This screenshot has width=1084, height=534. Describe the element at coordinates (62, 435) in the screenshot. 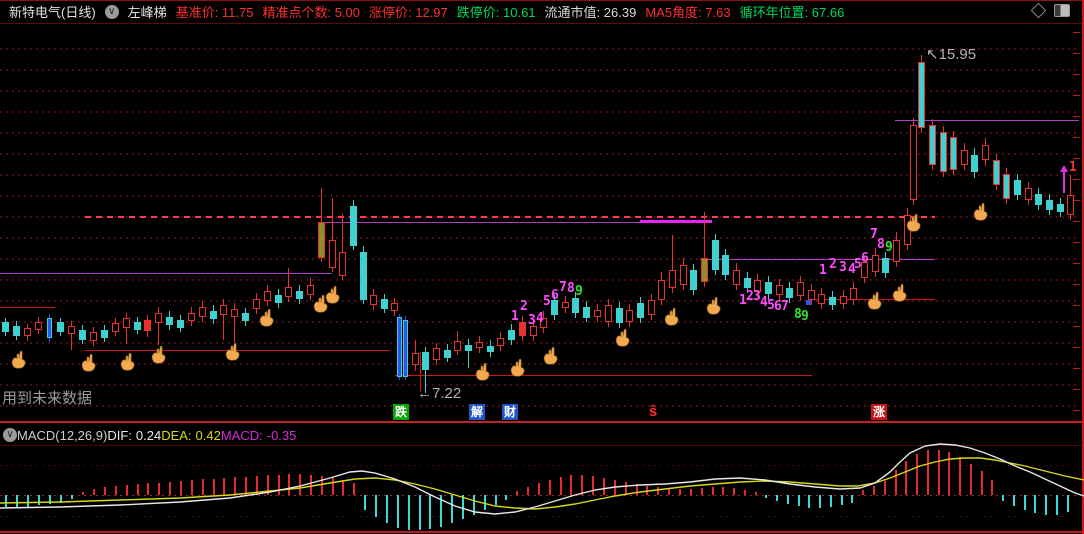

I see `macd-indicator-label: MACD(12,26,9)` at that location.